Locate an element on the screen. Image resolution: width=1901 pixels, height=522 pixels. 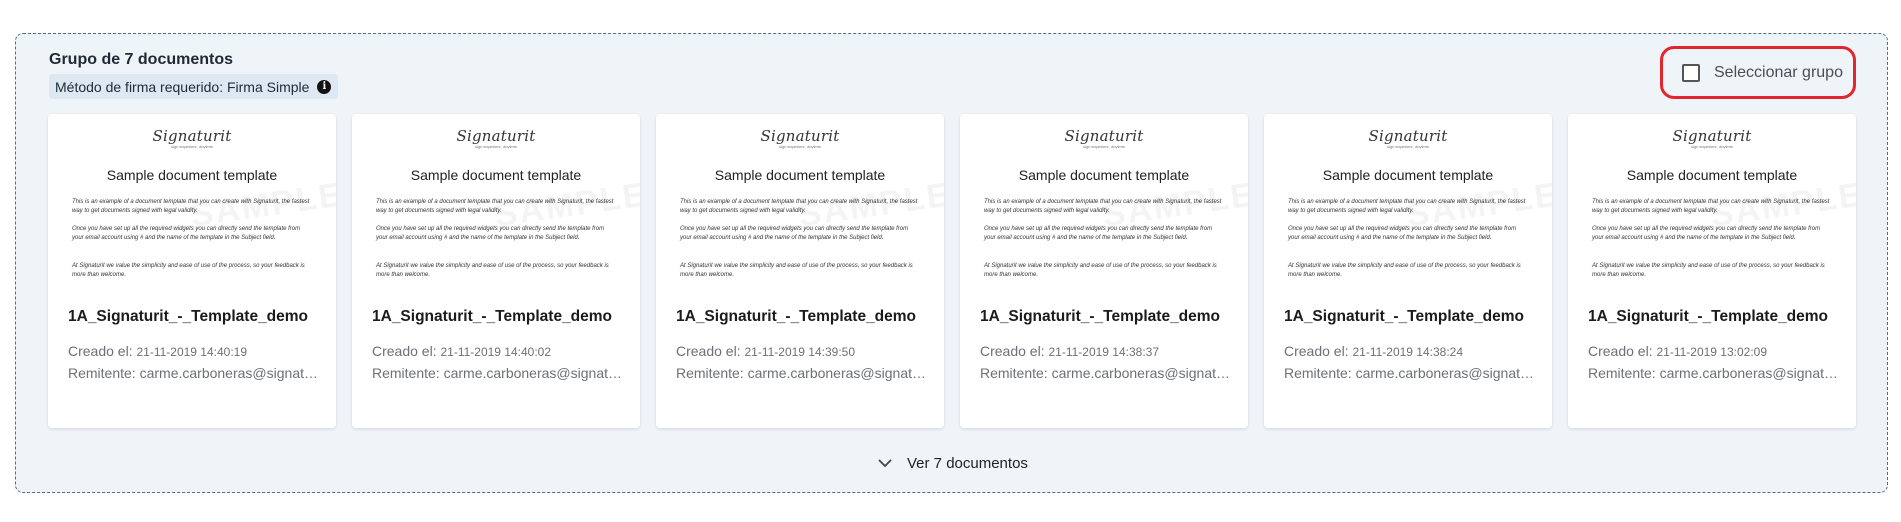
created-value: 21-11-2019 14:39:50 is located at coordinates (800, 352).